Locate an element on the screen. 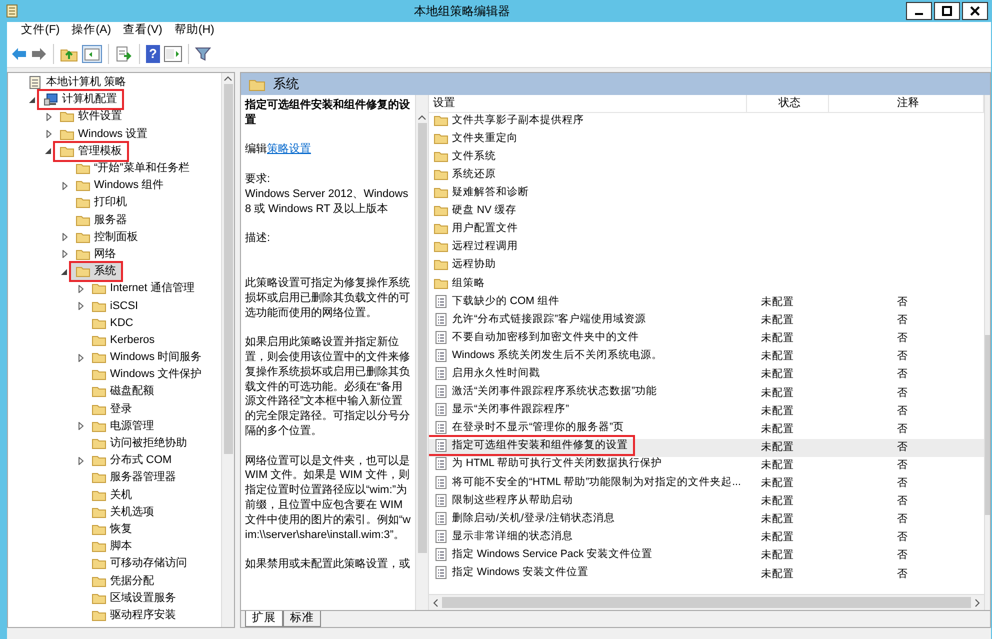 This screenshot has width=992, height=639. export-list-icon is located at coordinates (124, 54).